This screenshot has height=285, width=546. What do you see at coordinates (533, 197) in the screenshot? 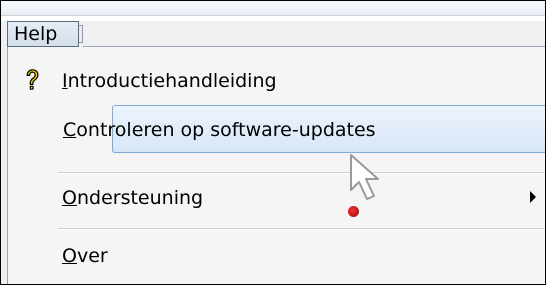
I see `submenu-arrow-icon` at bounding box center [533, 197].